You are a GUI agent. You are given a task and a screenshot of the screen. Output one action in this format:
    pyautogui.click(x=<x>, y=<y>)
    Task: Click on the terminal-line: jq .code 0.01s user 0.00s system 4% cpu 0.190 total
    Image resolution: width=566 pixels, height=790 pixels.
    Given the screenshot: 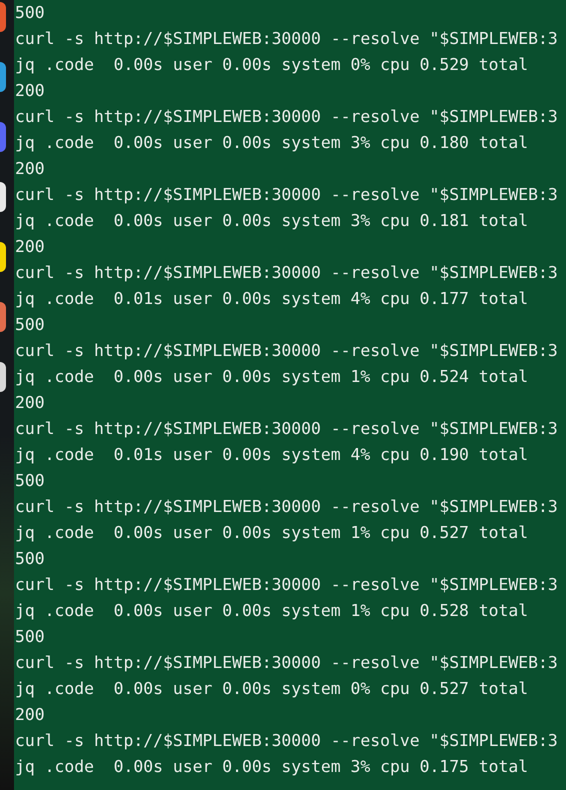 What is the action you would take?
    pyautogui.click(x=271, y=455)
    